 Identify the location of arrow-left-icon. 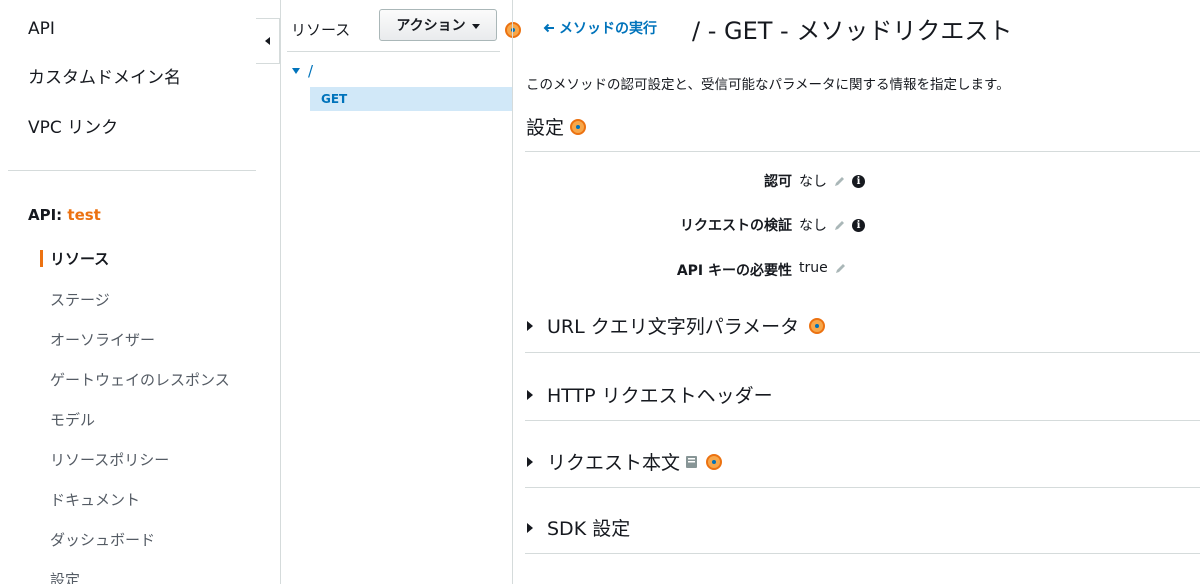
(548, 28).